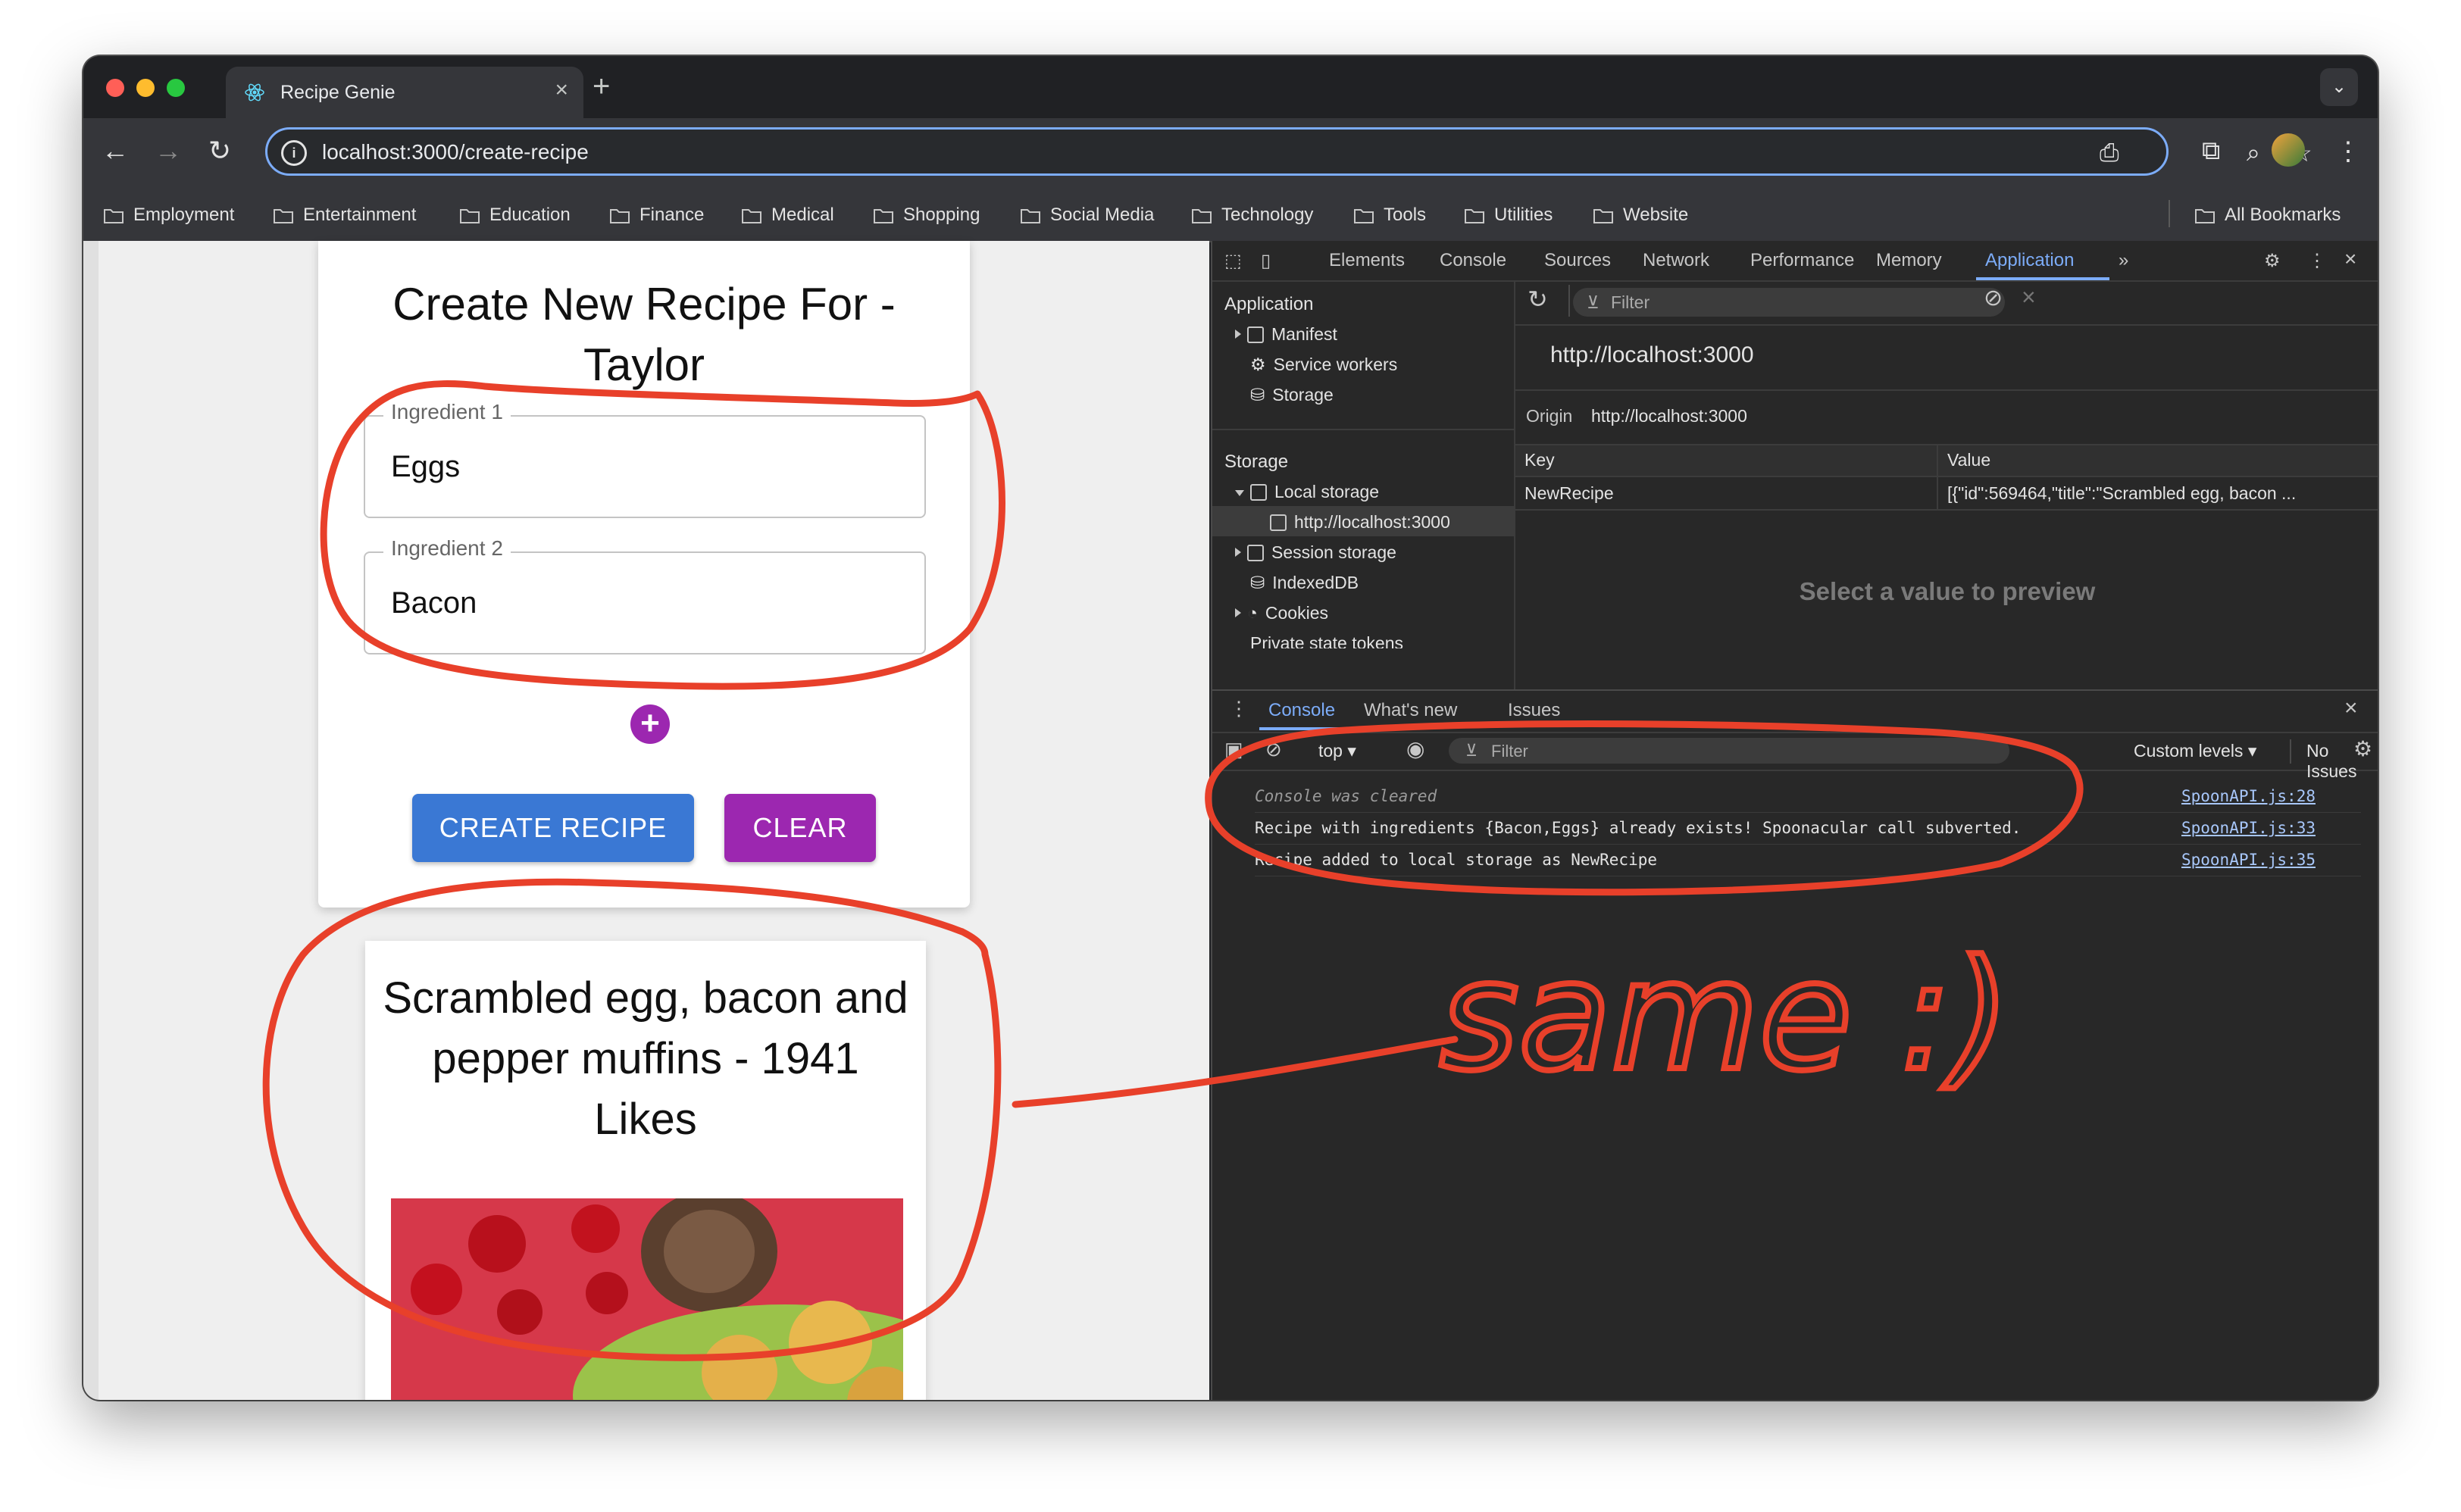 Image resolution: width=2461 pixels, height=1512 pixels. Describe the element at coordinates (2350, 259) in the screenshot. I see `close-devtools-icon: ×` at that location.